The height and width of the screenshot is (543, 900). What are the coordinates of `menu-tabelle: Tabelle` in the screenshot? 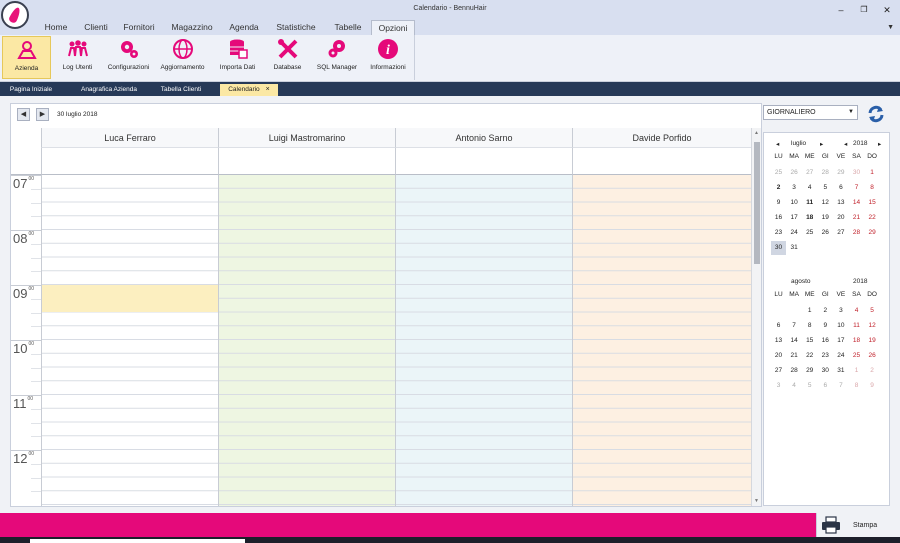 It's located at (348, 27).